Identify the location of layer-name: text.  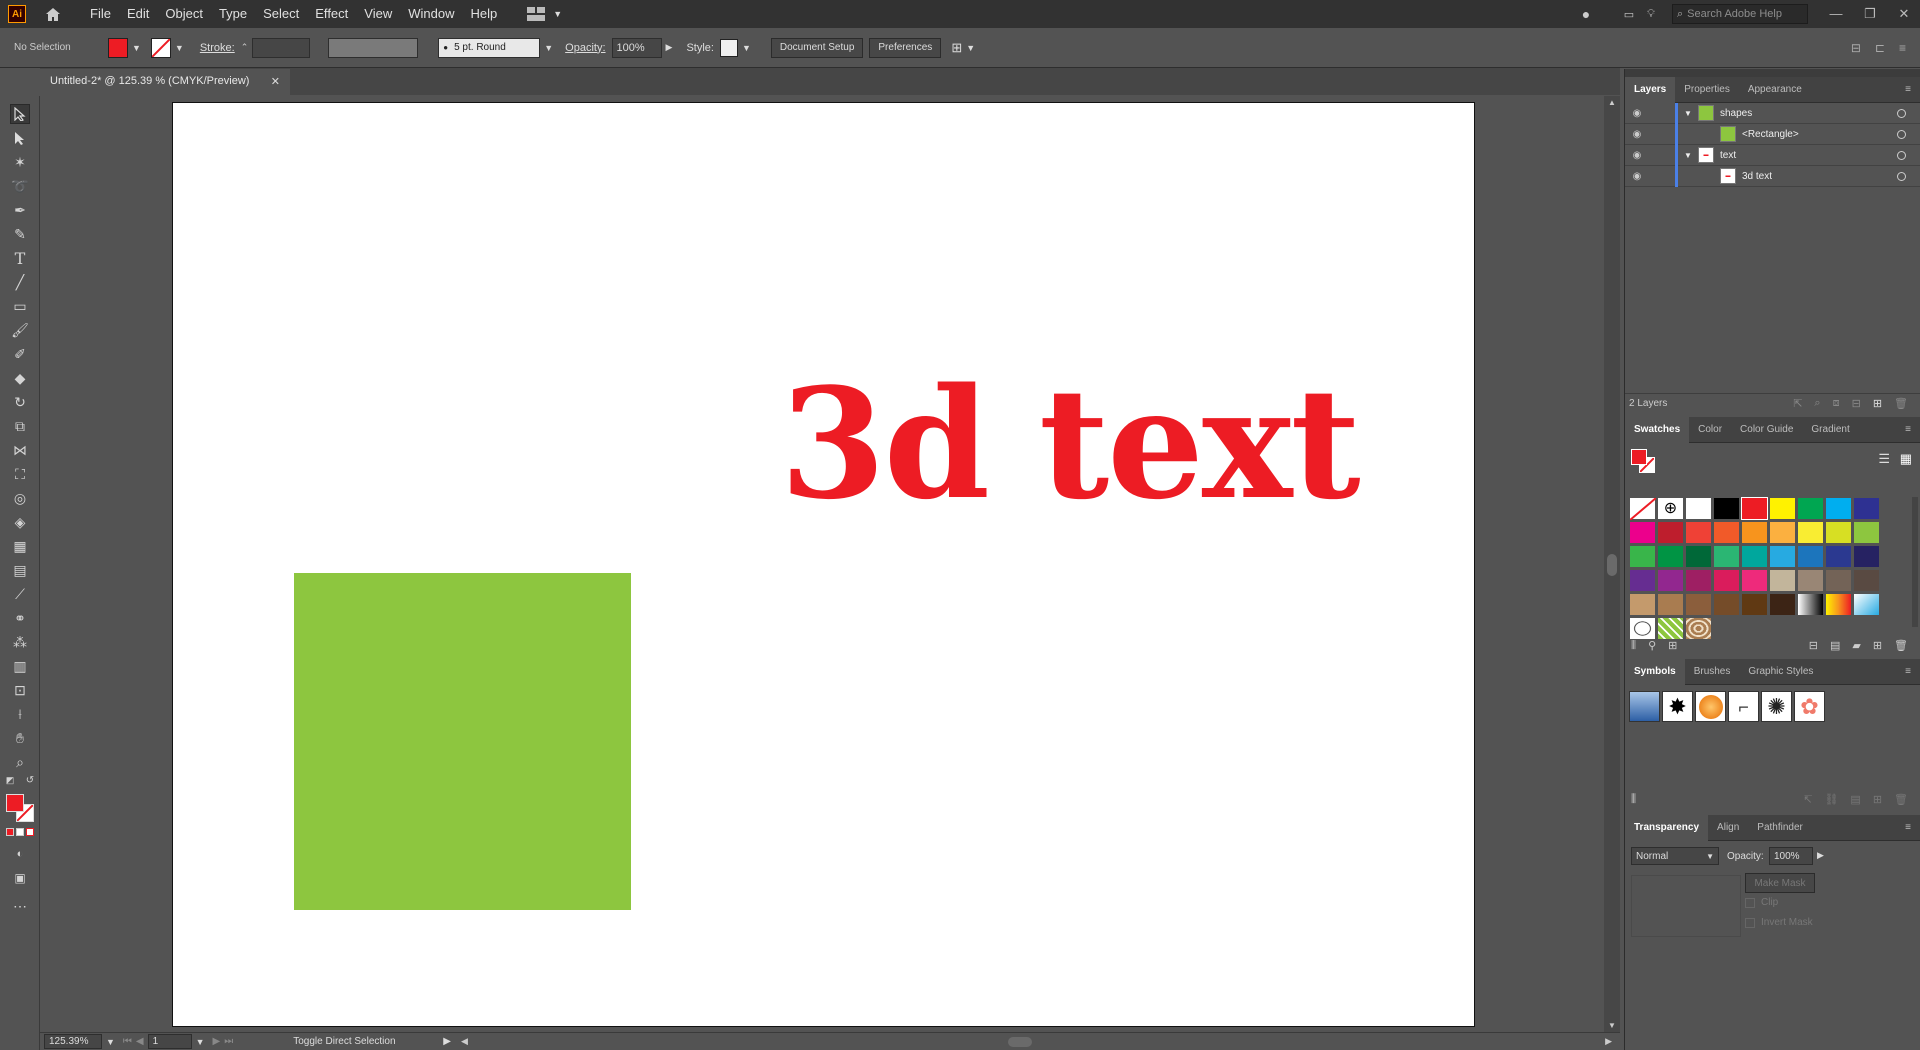
(1728, 155).